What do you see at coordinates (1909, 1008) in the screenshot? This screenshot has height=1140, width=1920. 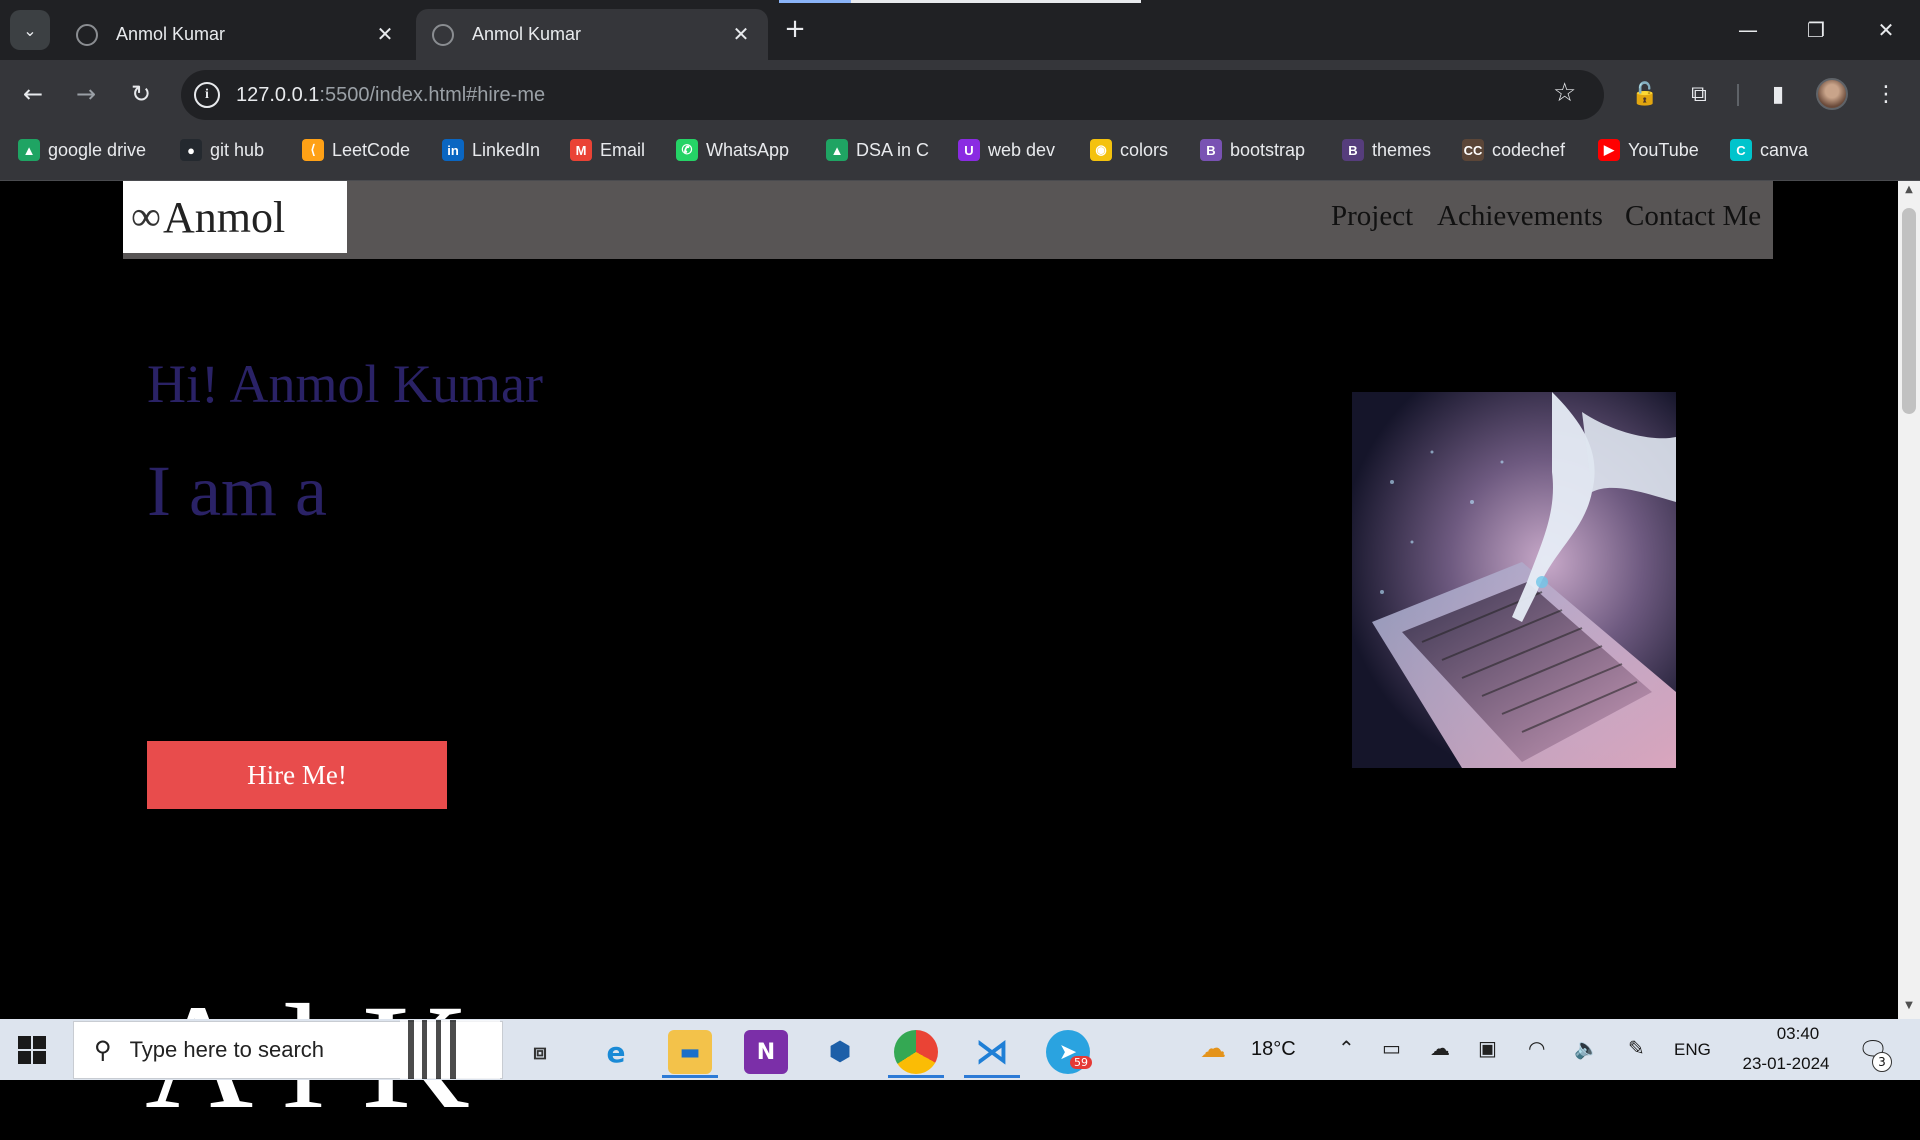 I see `scroll-down-arrow-icon: ▼` at bounding box center [1909, 1008].